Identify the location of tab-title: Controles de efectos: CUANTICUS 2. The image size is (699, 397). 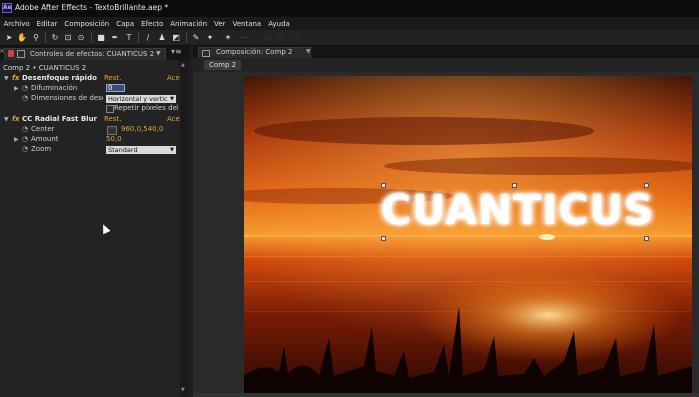
(92, 54).